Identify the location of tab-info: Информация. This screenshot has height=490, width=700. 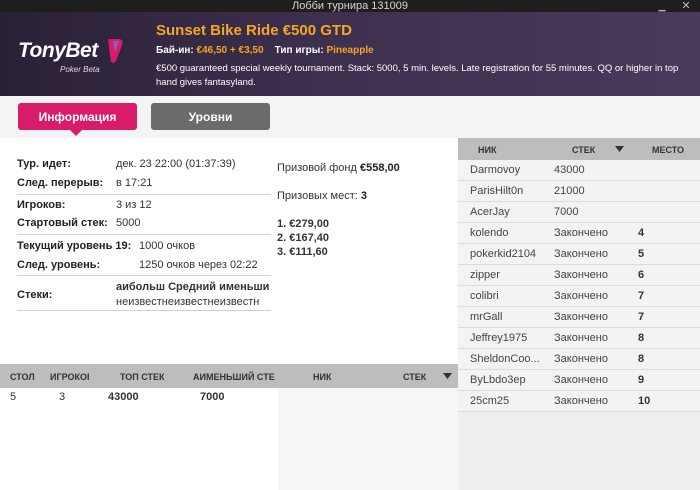
(77, 119).